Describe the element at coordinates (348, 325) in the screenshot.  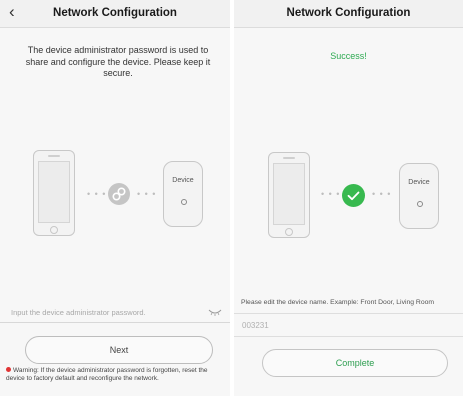
I see `device-name-input: 003231` at that location.